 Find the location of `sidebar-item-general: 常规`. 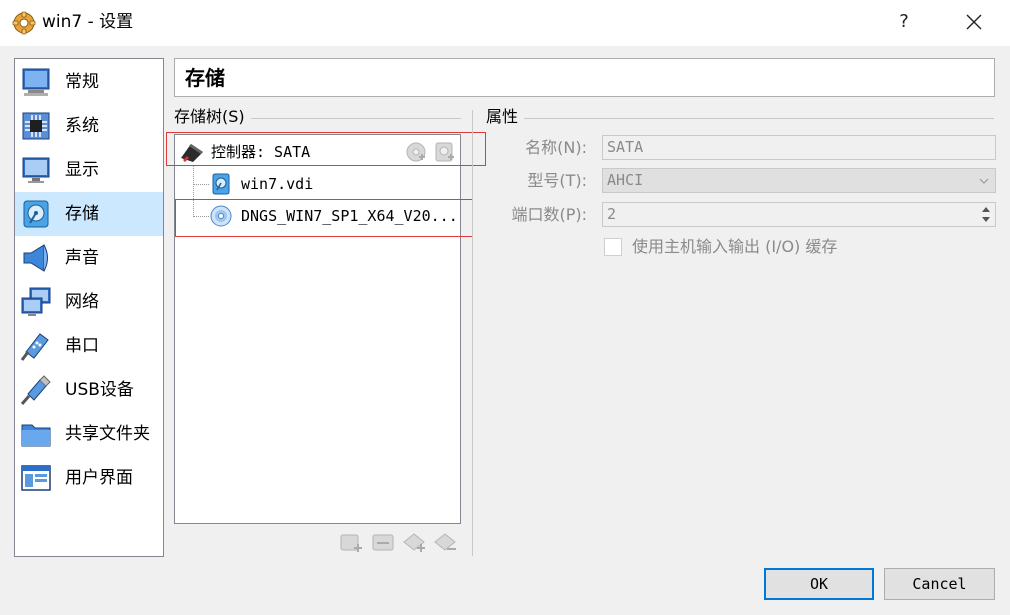

sidebar-item-general: 常规 is located at coordinates (89, 82).